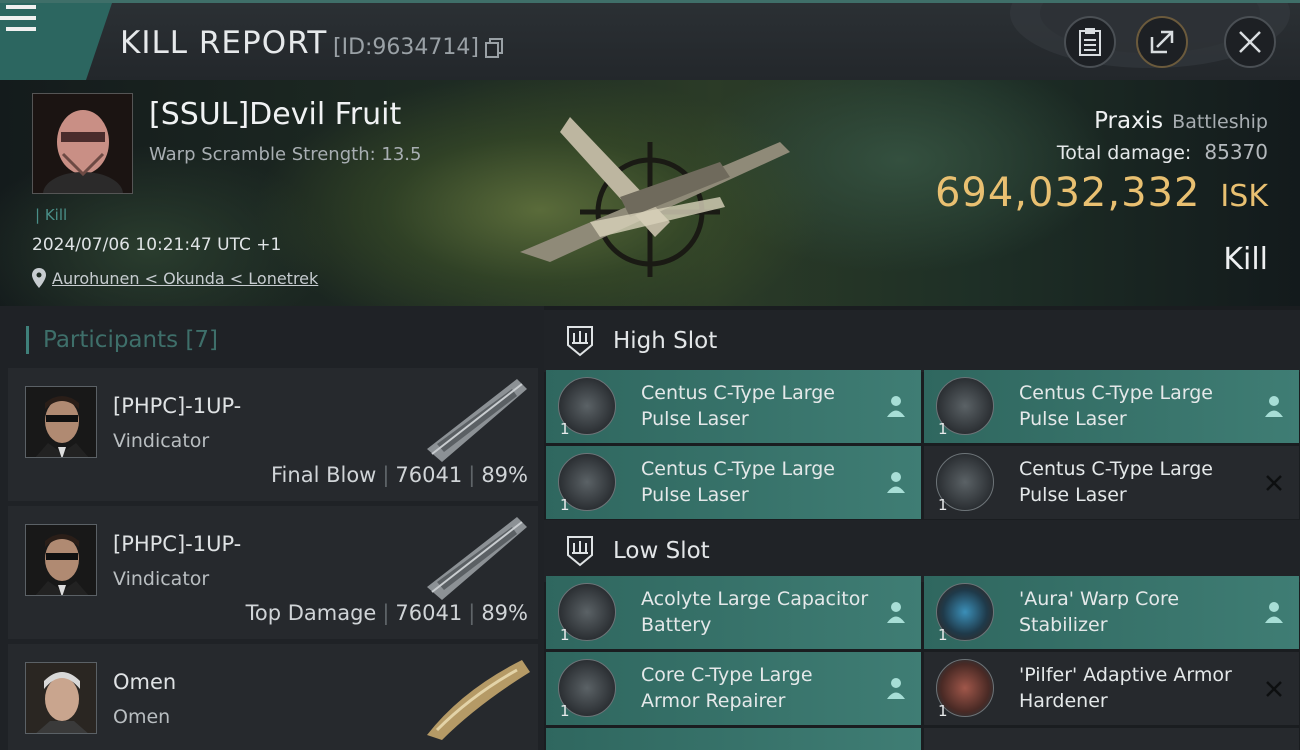 The height and width of the screenshot is (750, 1300). What do you see at coordinates (661, 551) in the screenshot?
I see `low-slot-label: Low Slot` at bounding box center [661, 551].